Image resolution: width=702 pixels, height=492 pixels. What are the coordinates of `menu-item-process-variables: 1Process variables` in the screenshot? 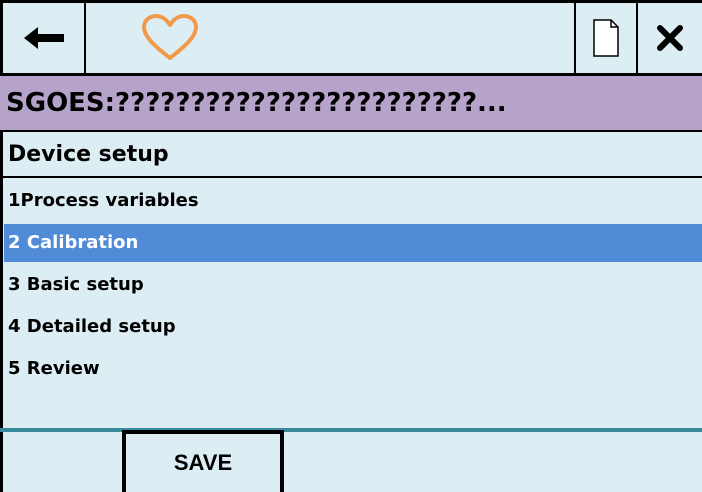 It's located at (353, 201).